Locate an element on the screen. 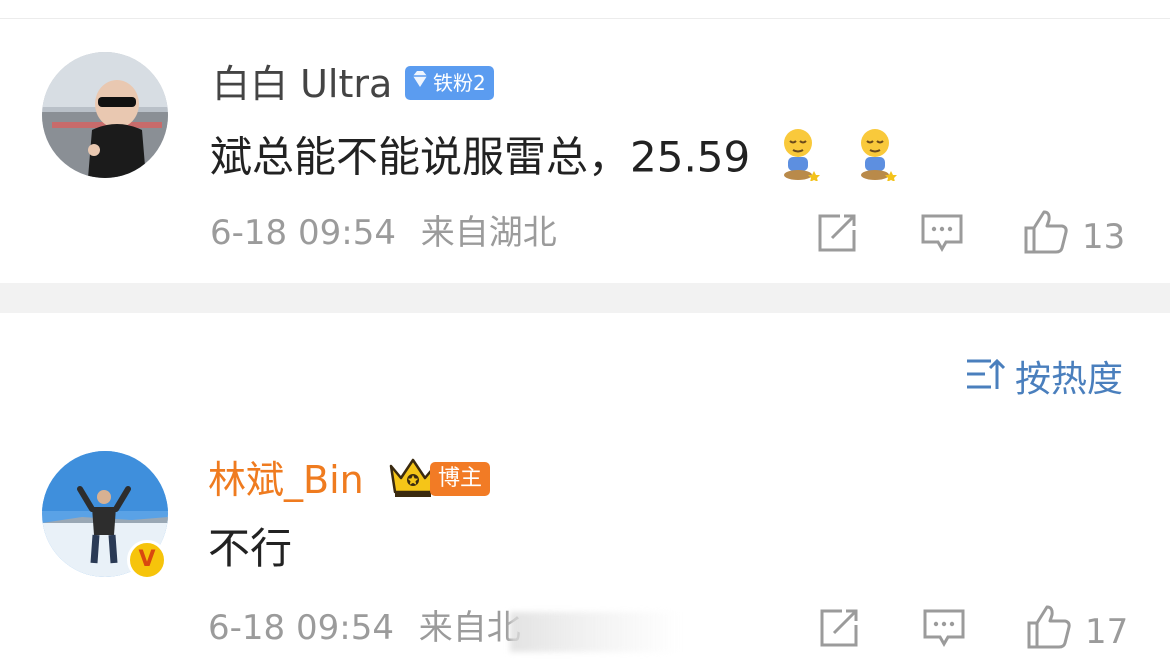  like-button: 13 is located at coordinates (1073, 236).